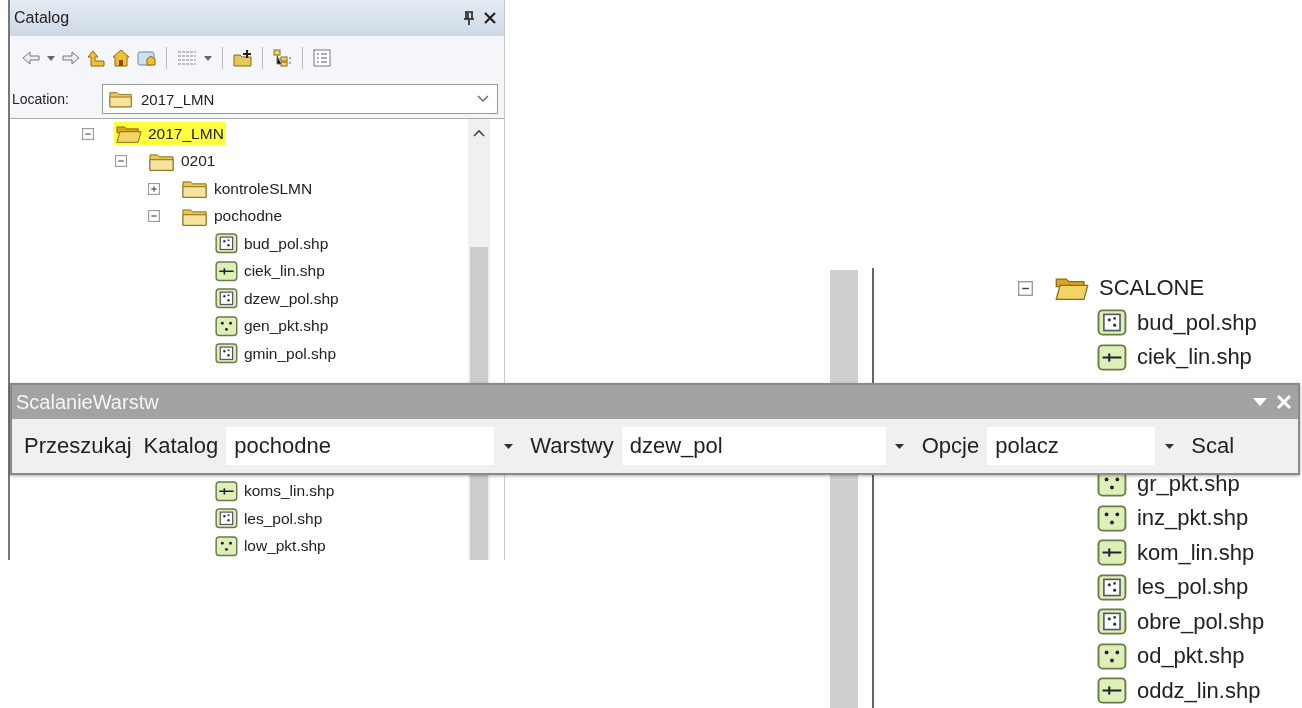  I want to click on tree-item: kom_lin.shp, so click(1176, 553).